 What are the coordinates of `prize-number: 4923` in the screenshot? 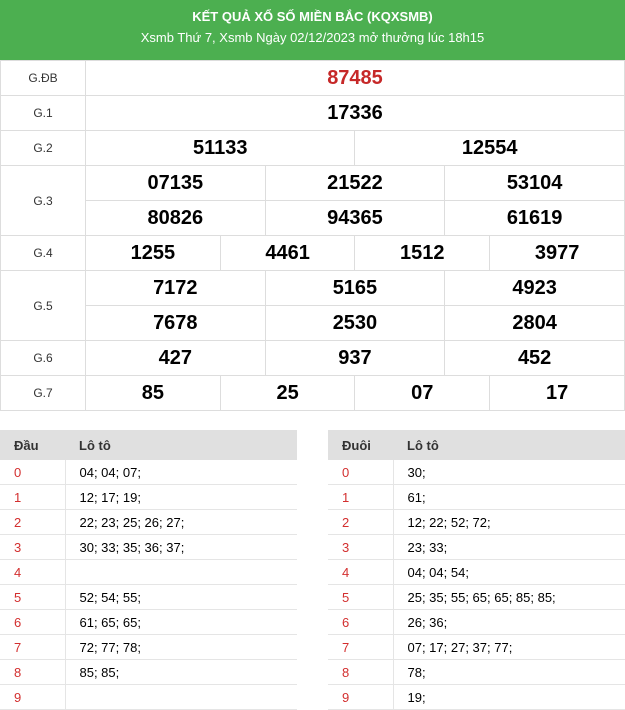 It's located at (534, 288).